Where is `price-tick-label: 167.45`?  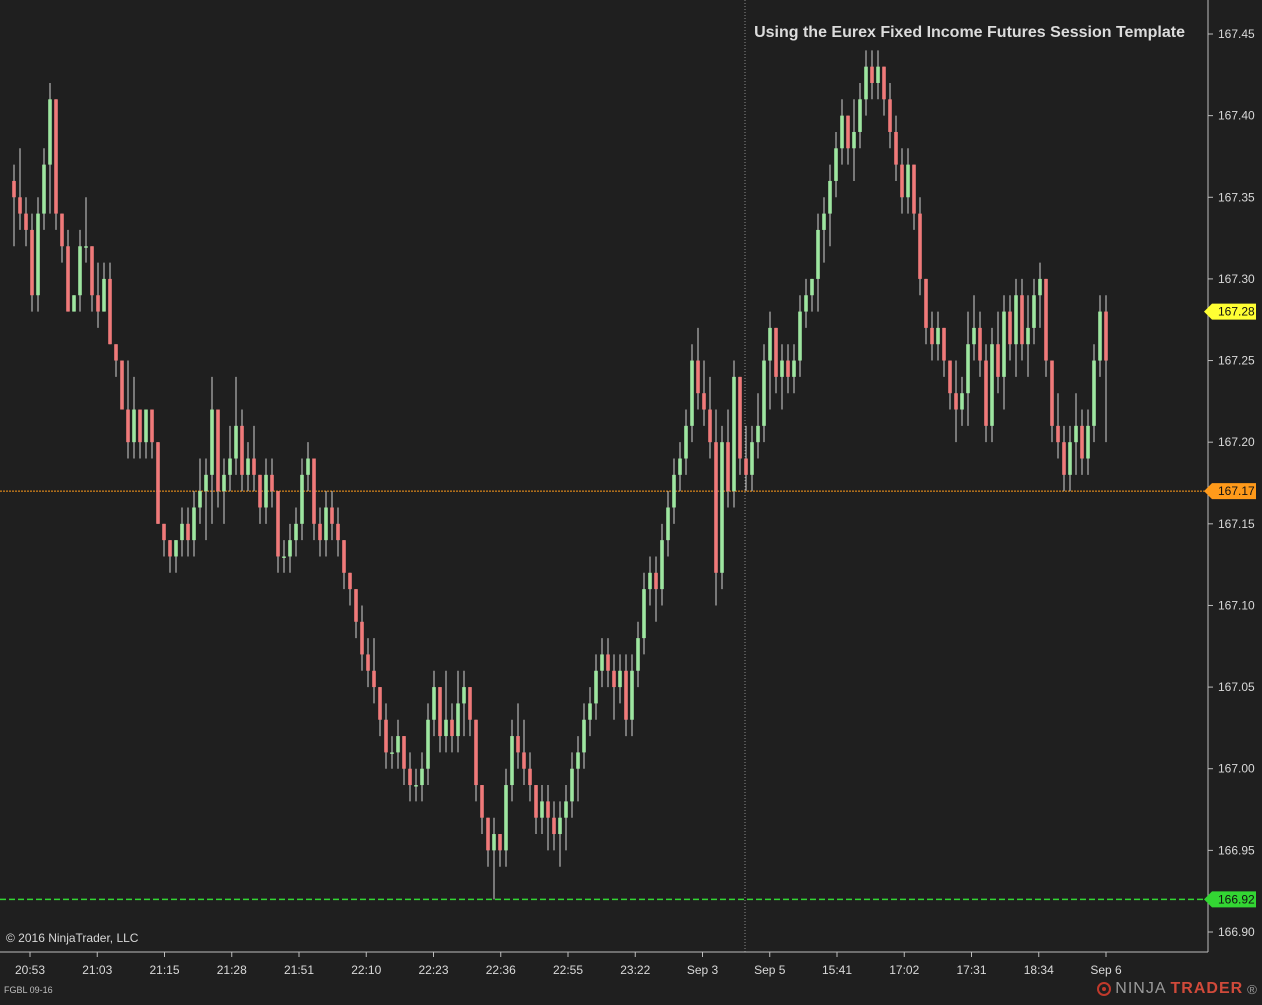
price-tick-label: 167.45 is located at coordinates (1236, 34).